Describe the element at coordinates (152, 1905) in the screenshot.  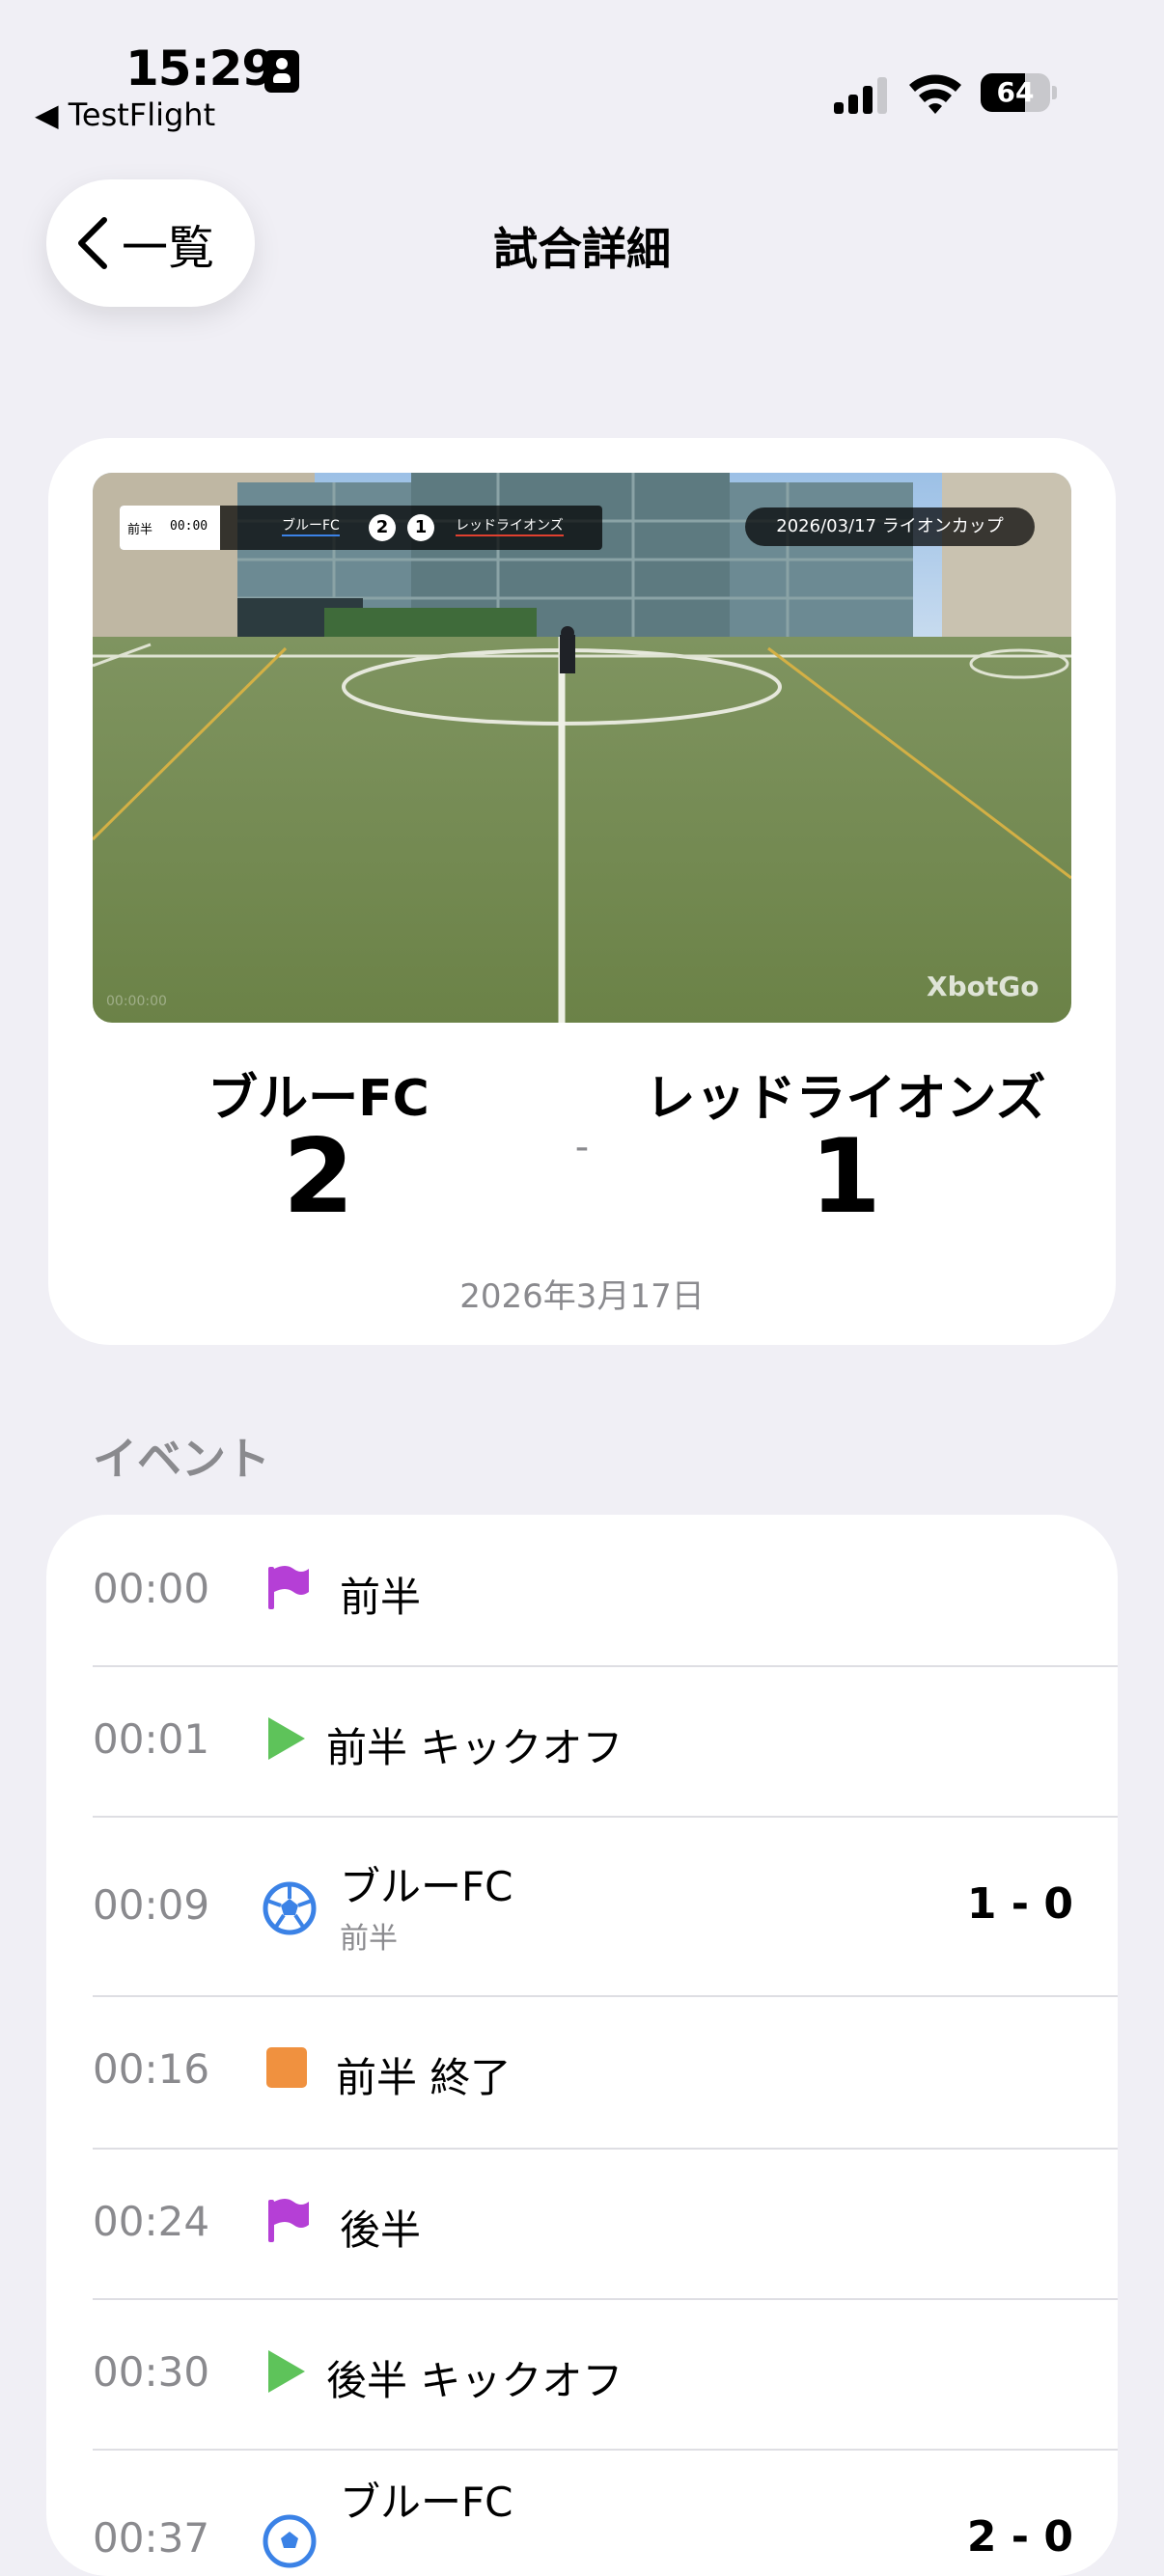
I see `event-time: 00:09` at that location.